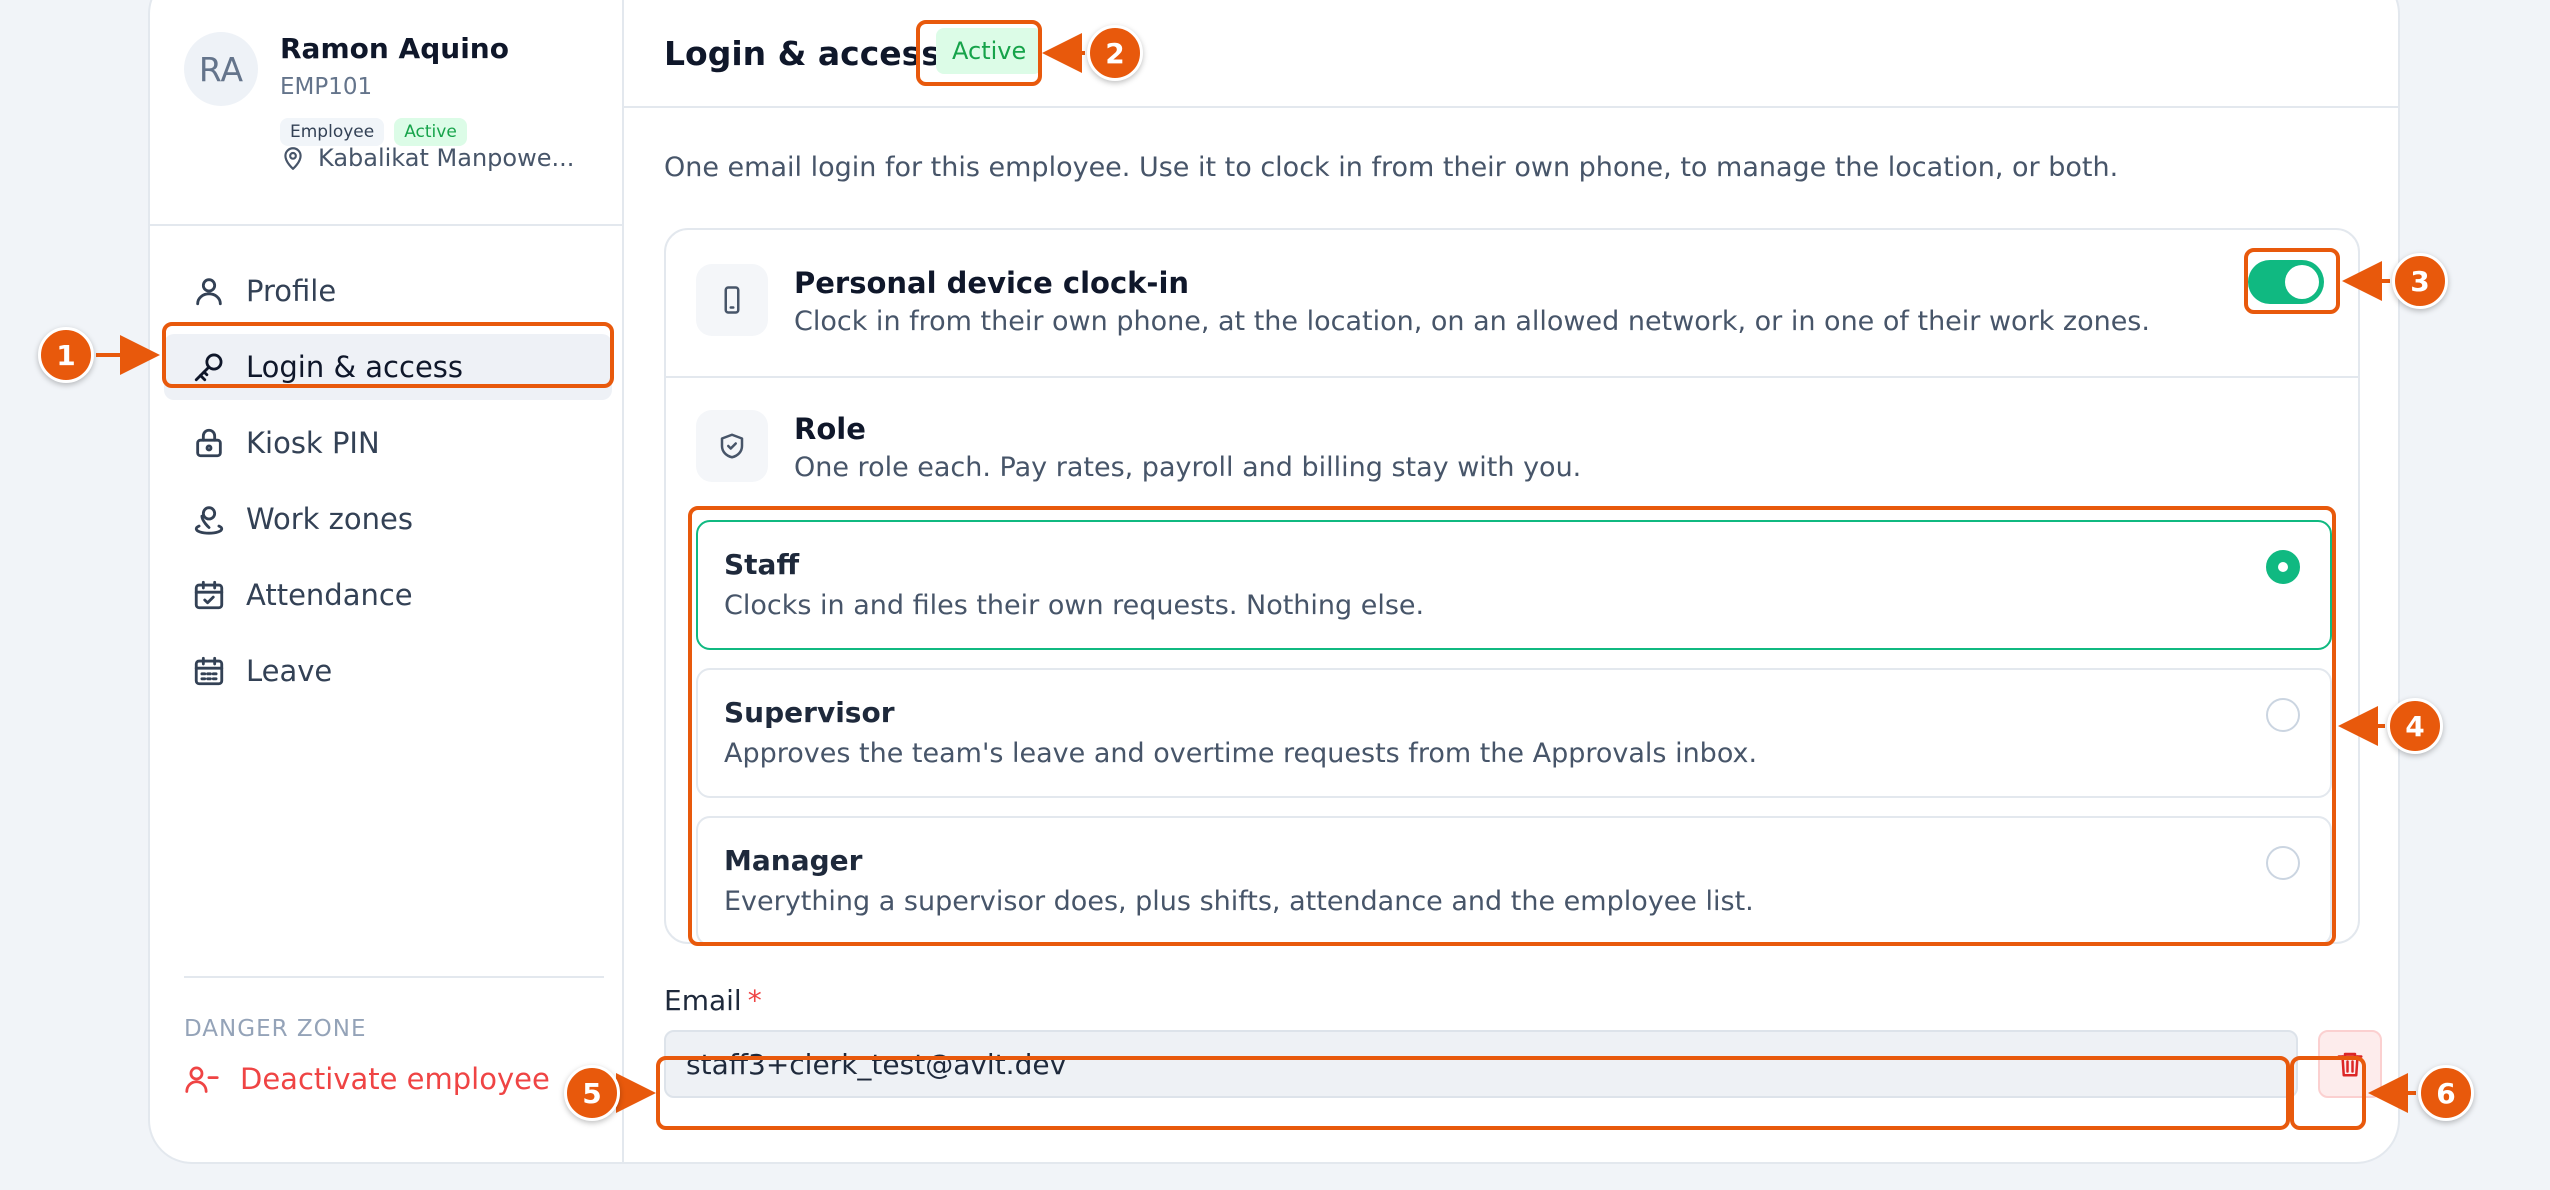 This screenshot has width=2550, height=1190. What do you see at coordinates (592, 1093) in the screenshot?
I see `annotation-marker-5: 5` at bounding box center [592, 1093].